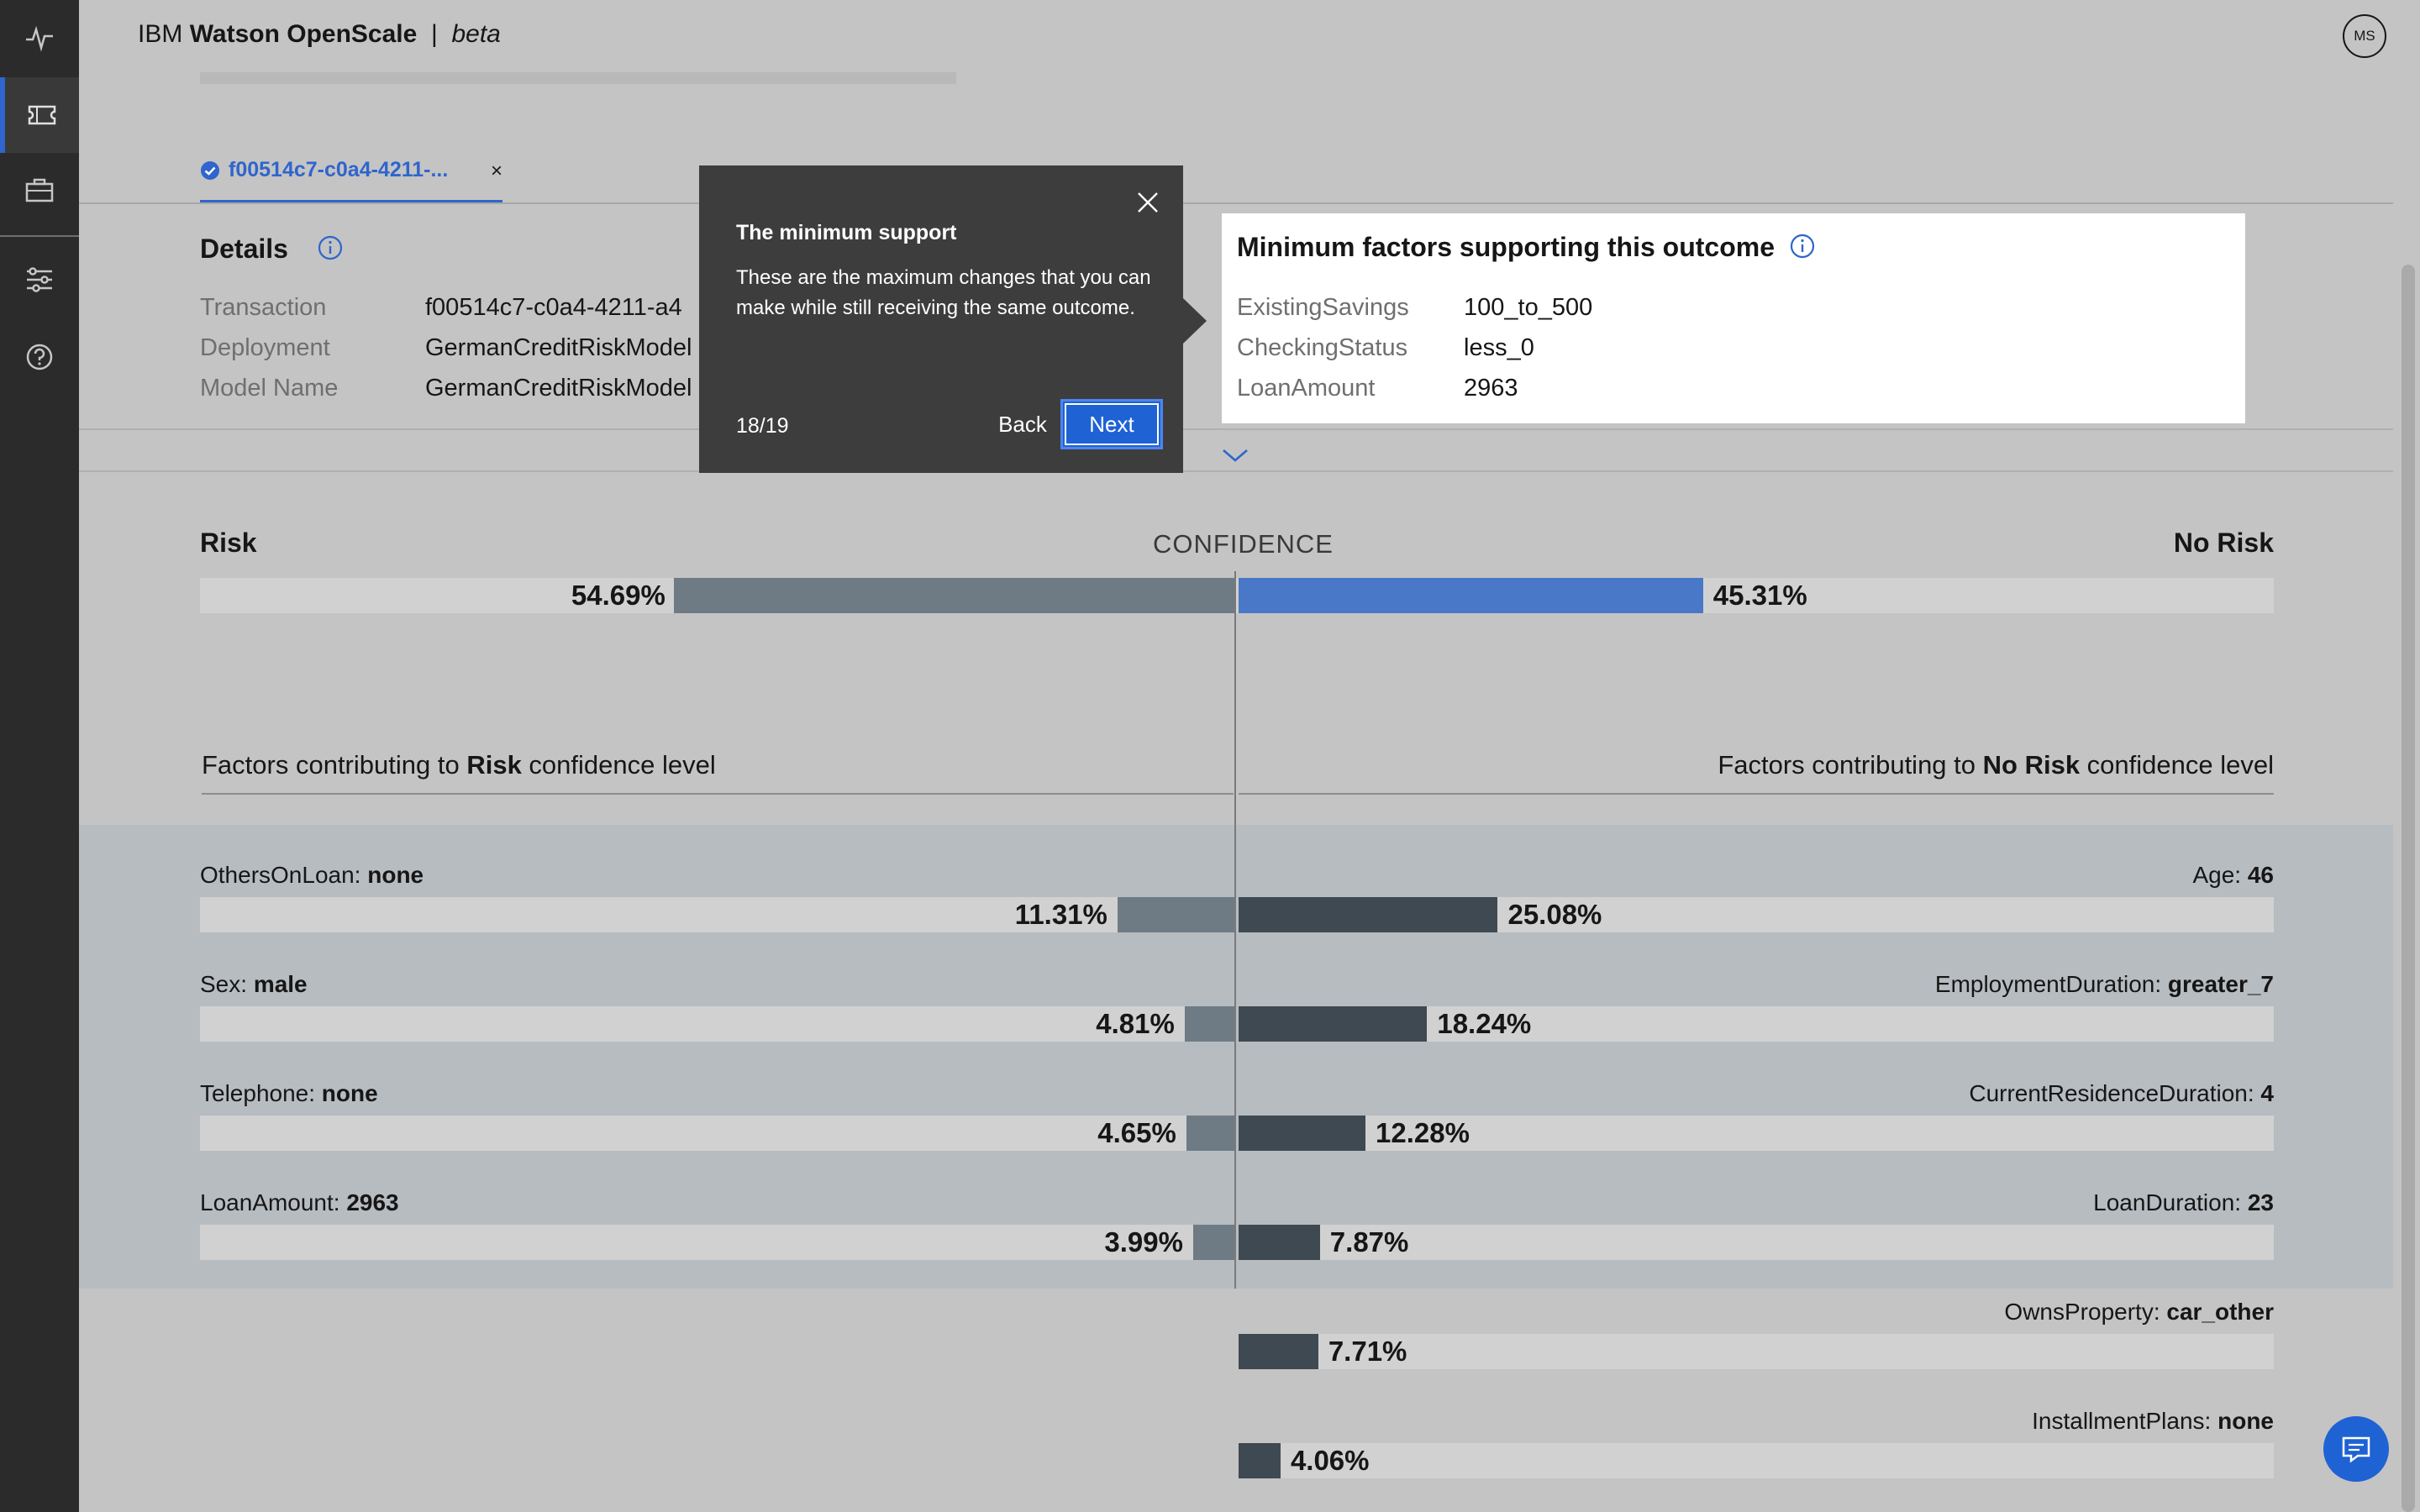 The width and height of the screenshot is (2420, 1512). I want to click on confidence-title: CONFIDENCE, so click(1243, 544).